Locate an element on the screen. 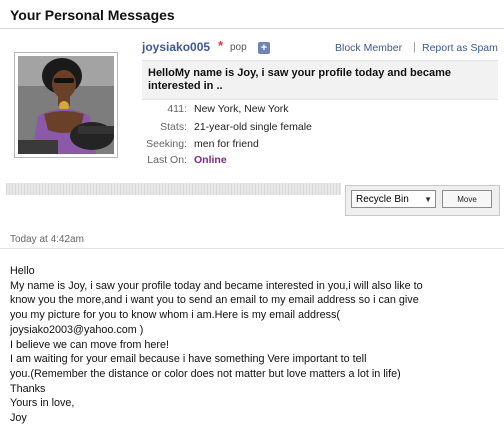  profile-photo is located at coordinates (66, 105).